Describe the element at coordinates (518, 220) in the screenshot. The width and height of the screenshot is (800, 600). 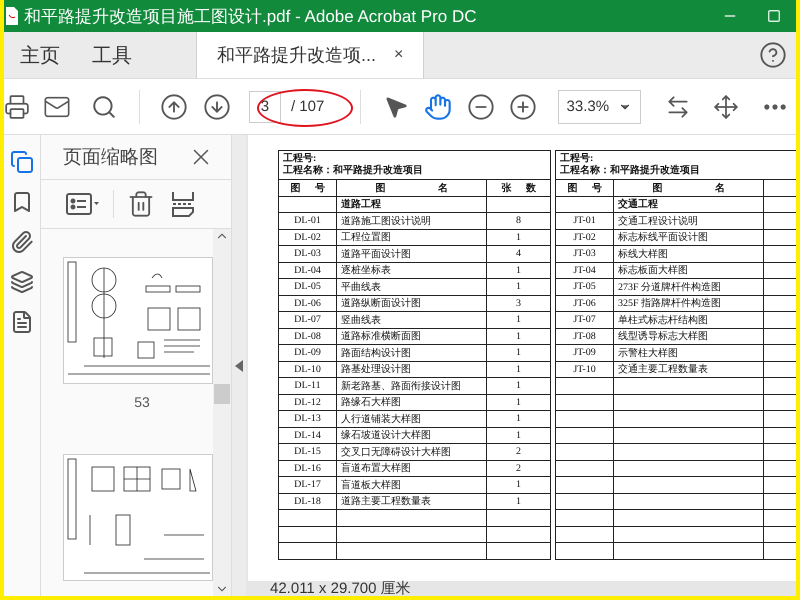
I see `table-cell: 8` at that location.